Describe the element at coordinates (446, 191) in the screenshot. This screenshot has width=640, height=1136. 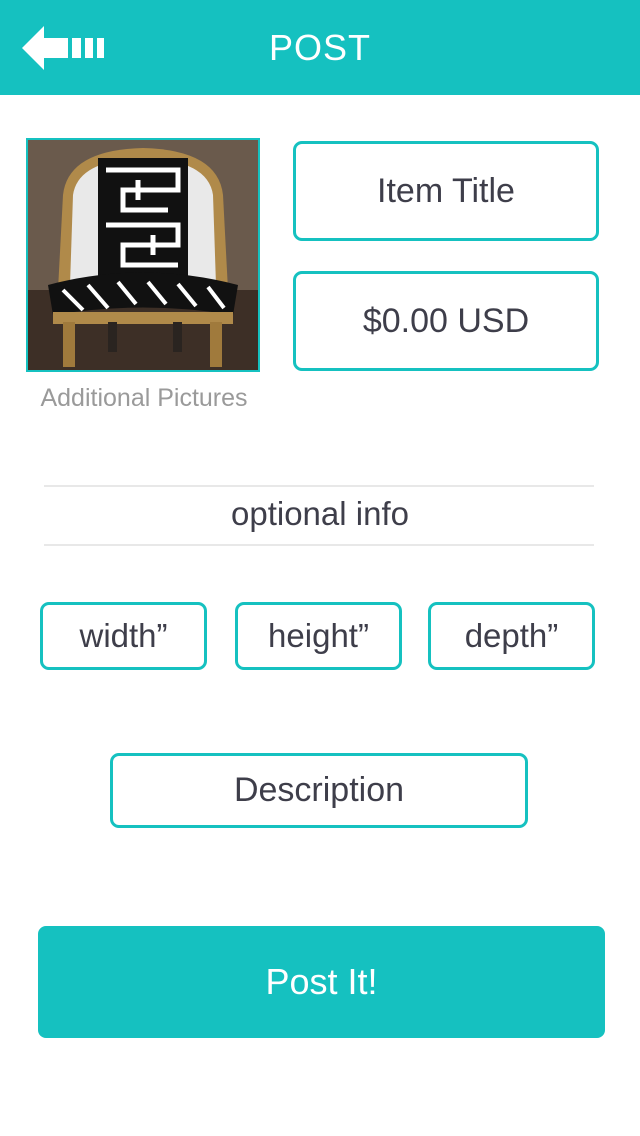
I see `item-title-field: Item Title` at that location.